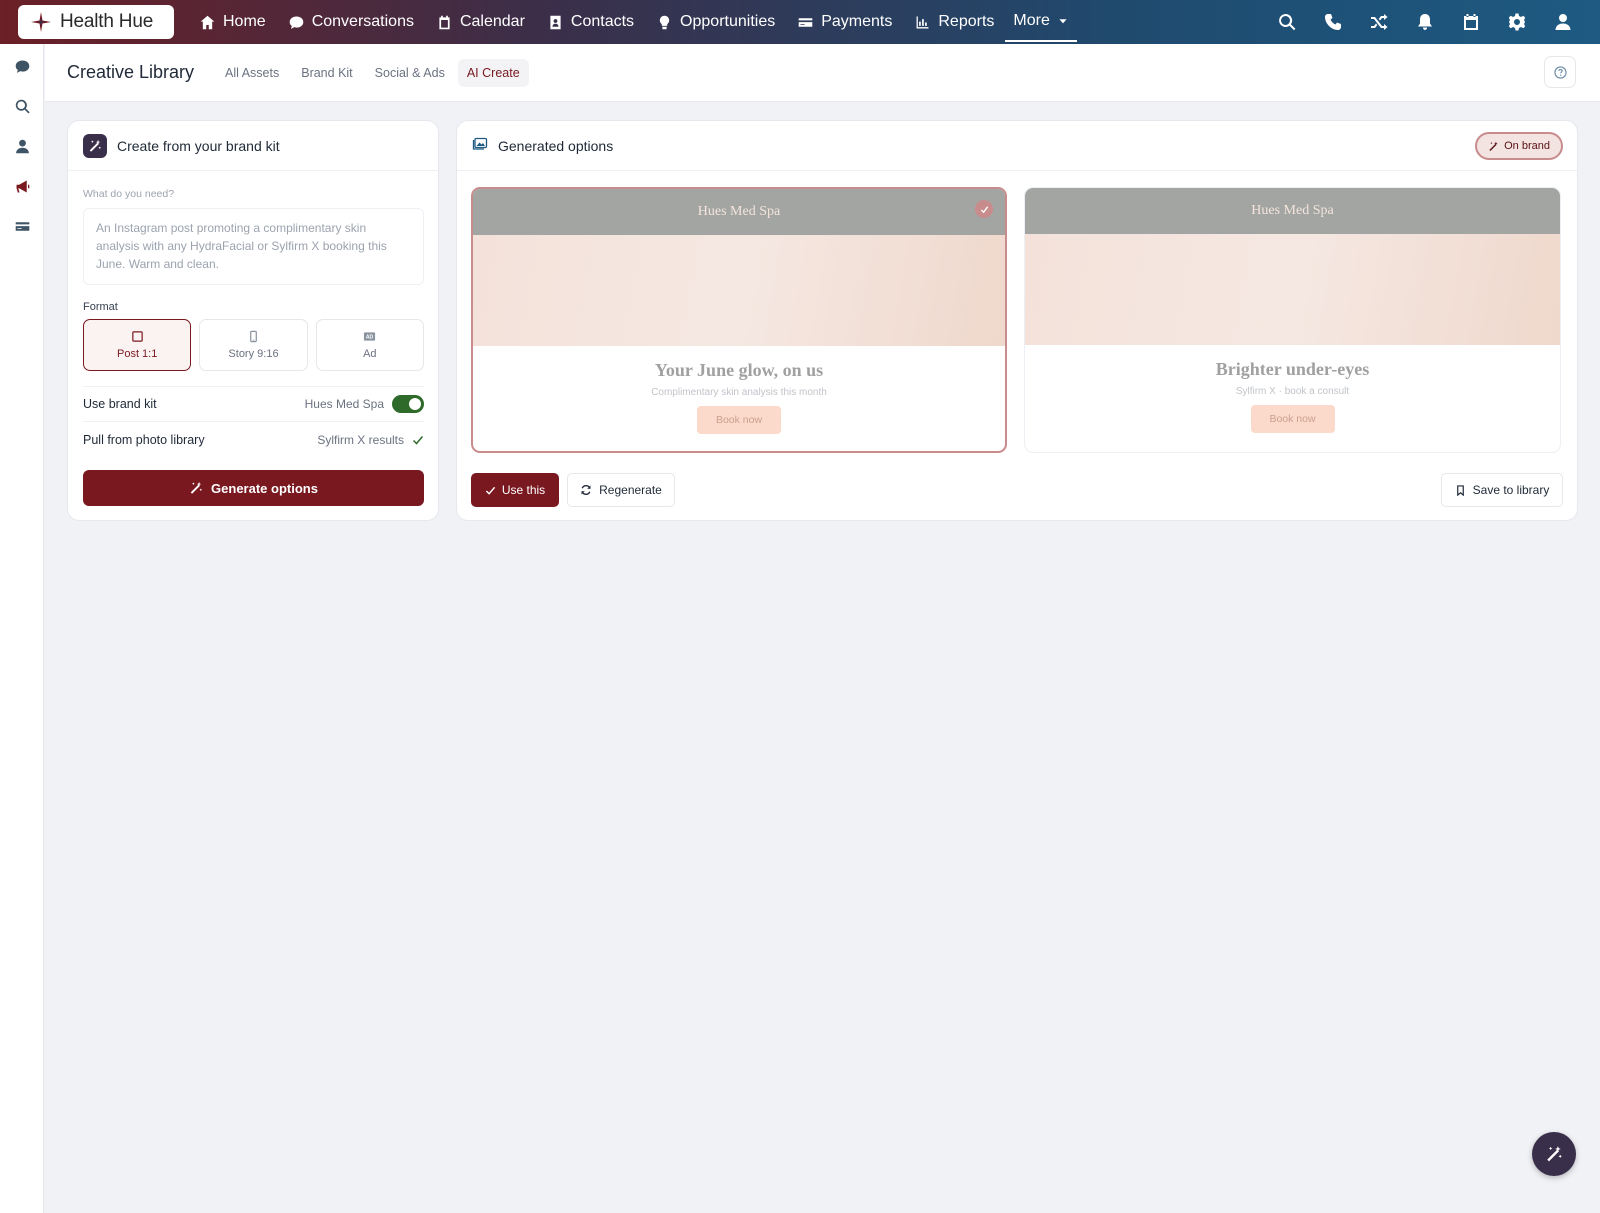 This screenshot has width=1600, height=1213. Describe the element at coordinates (41, 22) in the screenshot. I see `health-hue-logo-icon` at that location.